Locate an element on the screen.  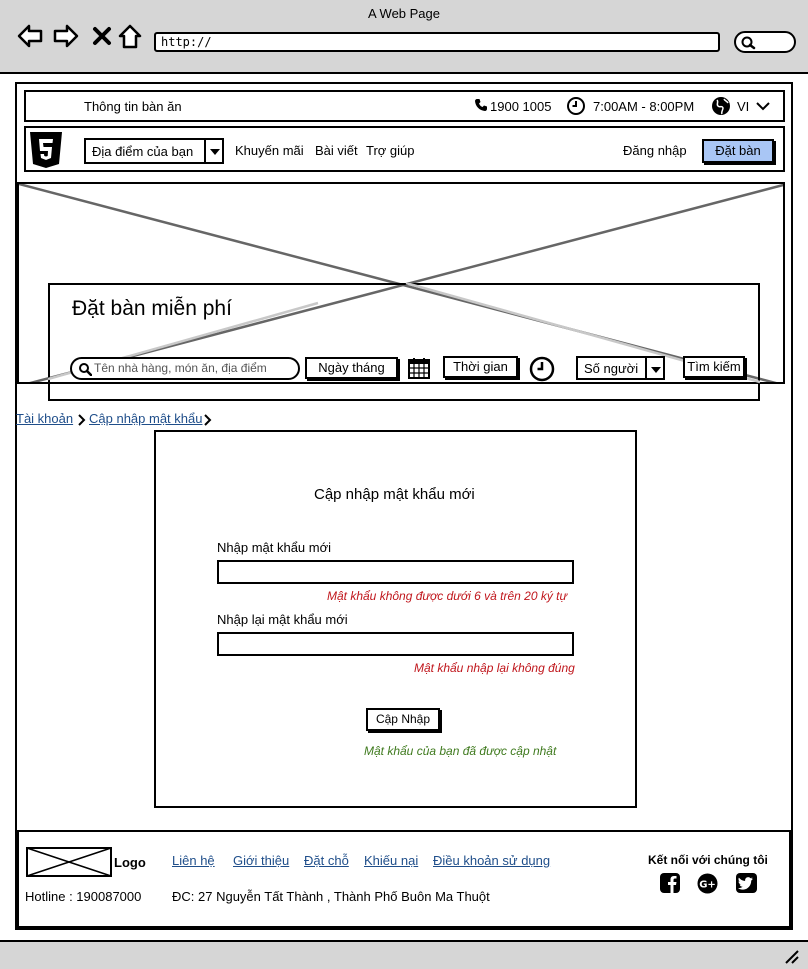
site-info-text: Thông tin bàn ăn is located at coordinates (133, 106).